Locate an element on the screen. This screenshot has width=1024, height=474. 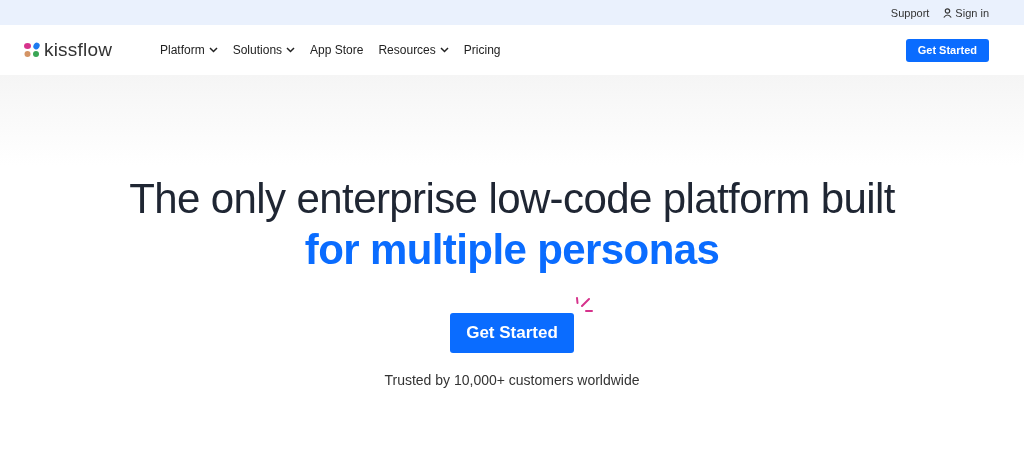
sign-in-link: Sign in is located at coordinates (966, 12).